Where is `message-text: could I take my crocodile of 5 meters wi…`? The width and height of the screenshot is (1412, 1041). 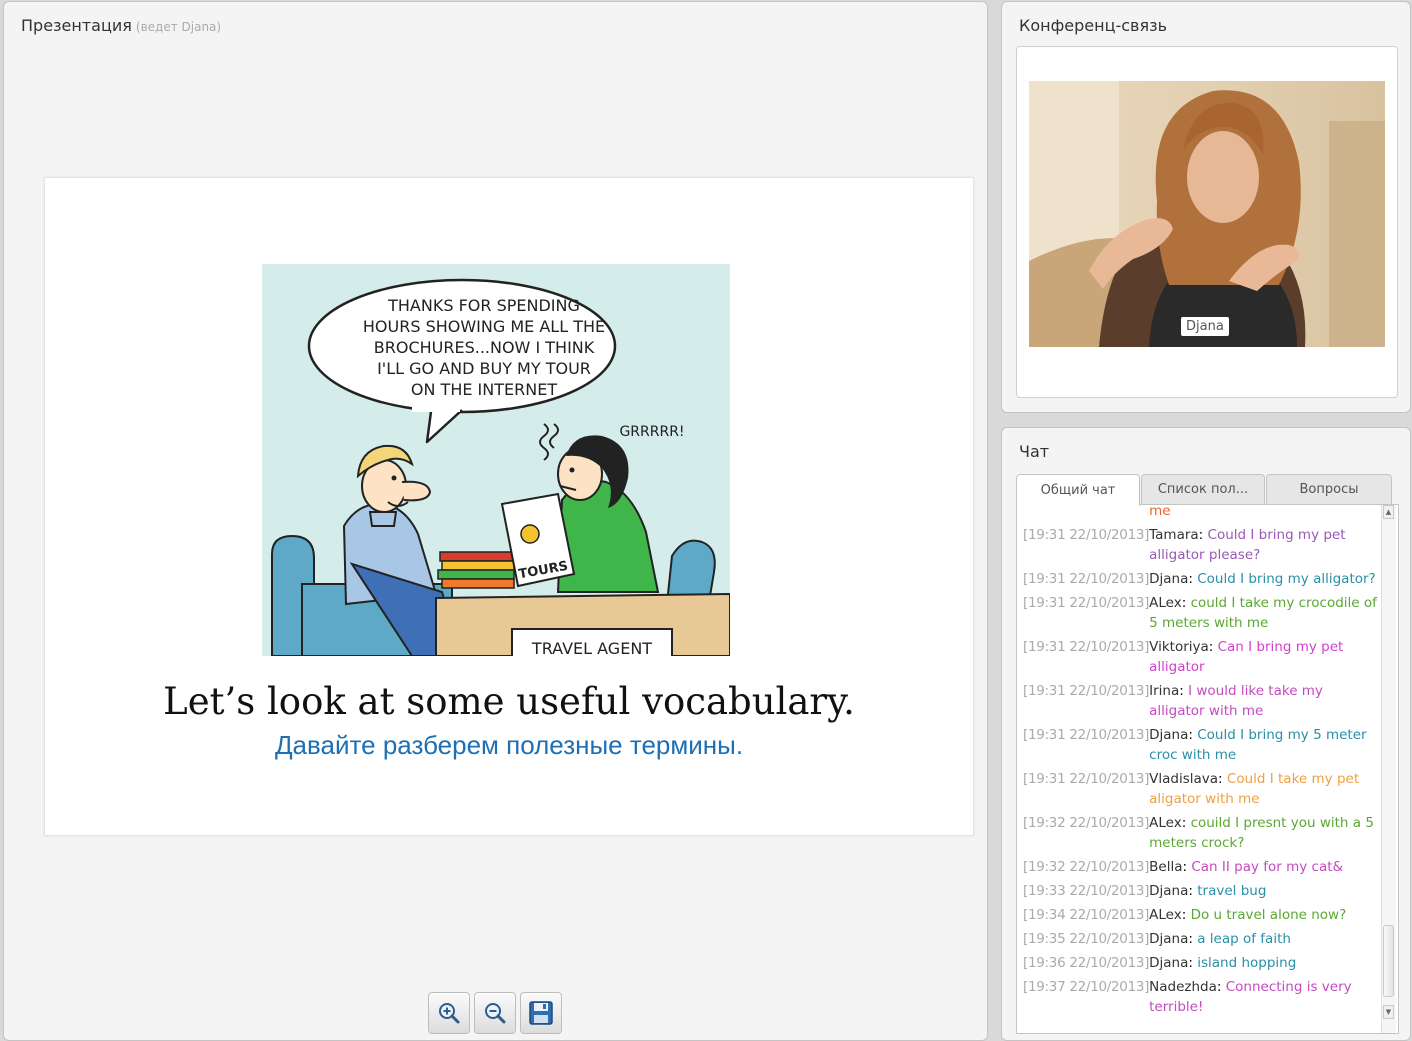
message-text: could I take my crocodile of 5 meters wi… is located at coordinates (1263, 613).